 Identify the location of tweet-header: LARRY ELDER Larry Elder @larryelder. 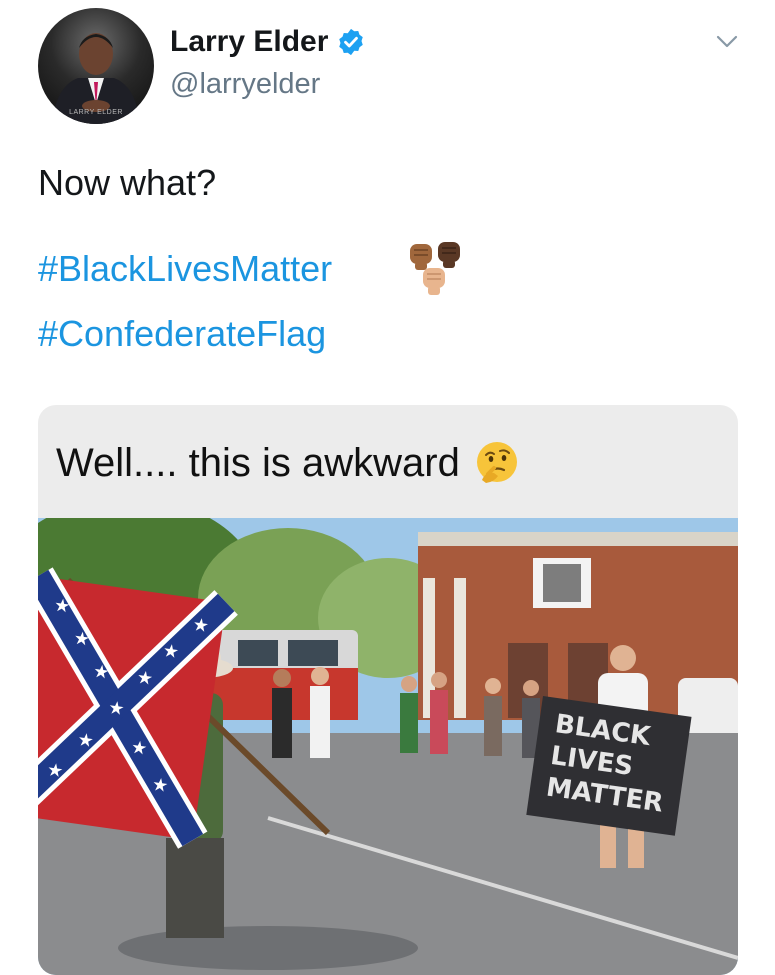
(387, 65).